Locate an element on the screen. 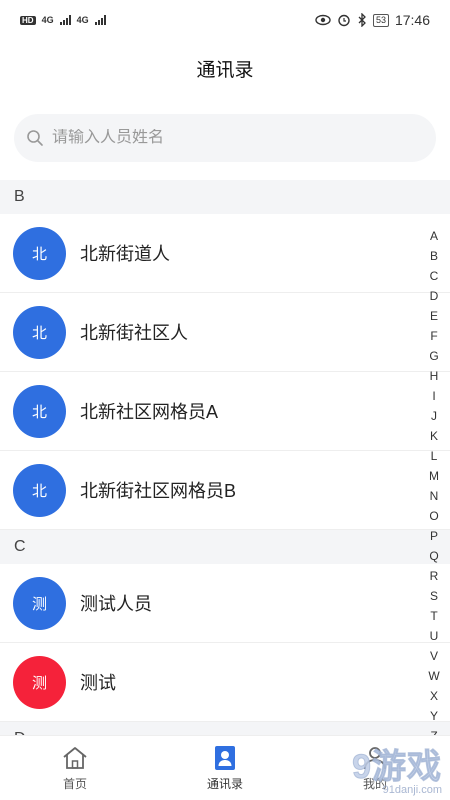 The height and width of the screenshot is (800, 450). contact-row: 北北新街社区网格员B is located at coordinates (225, 490).